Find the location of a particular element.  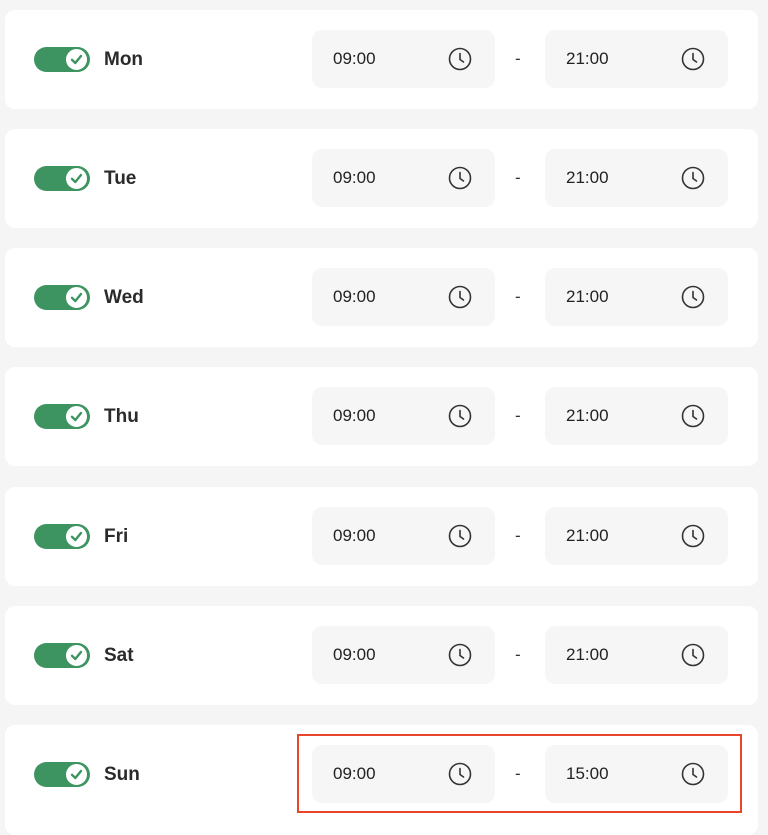

day-label: Wed is located at coordinates (124, 297).